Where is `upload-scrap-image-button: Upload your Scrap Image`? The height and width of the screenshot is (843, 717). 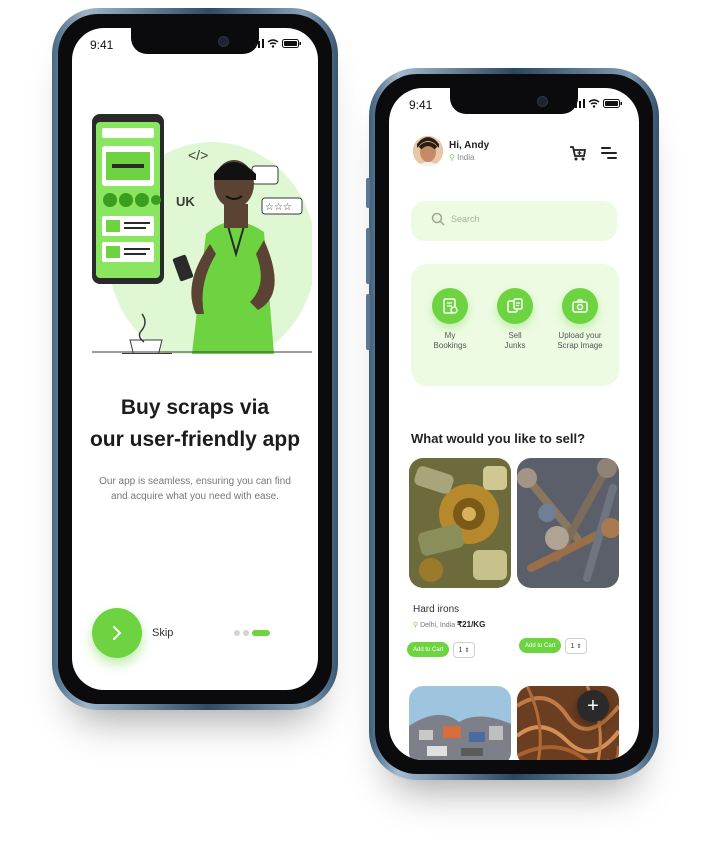
upload-scrap-image-button: Upload your Scrap Image is located at coordinates (580, 319).